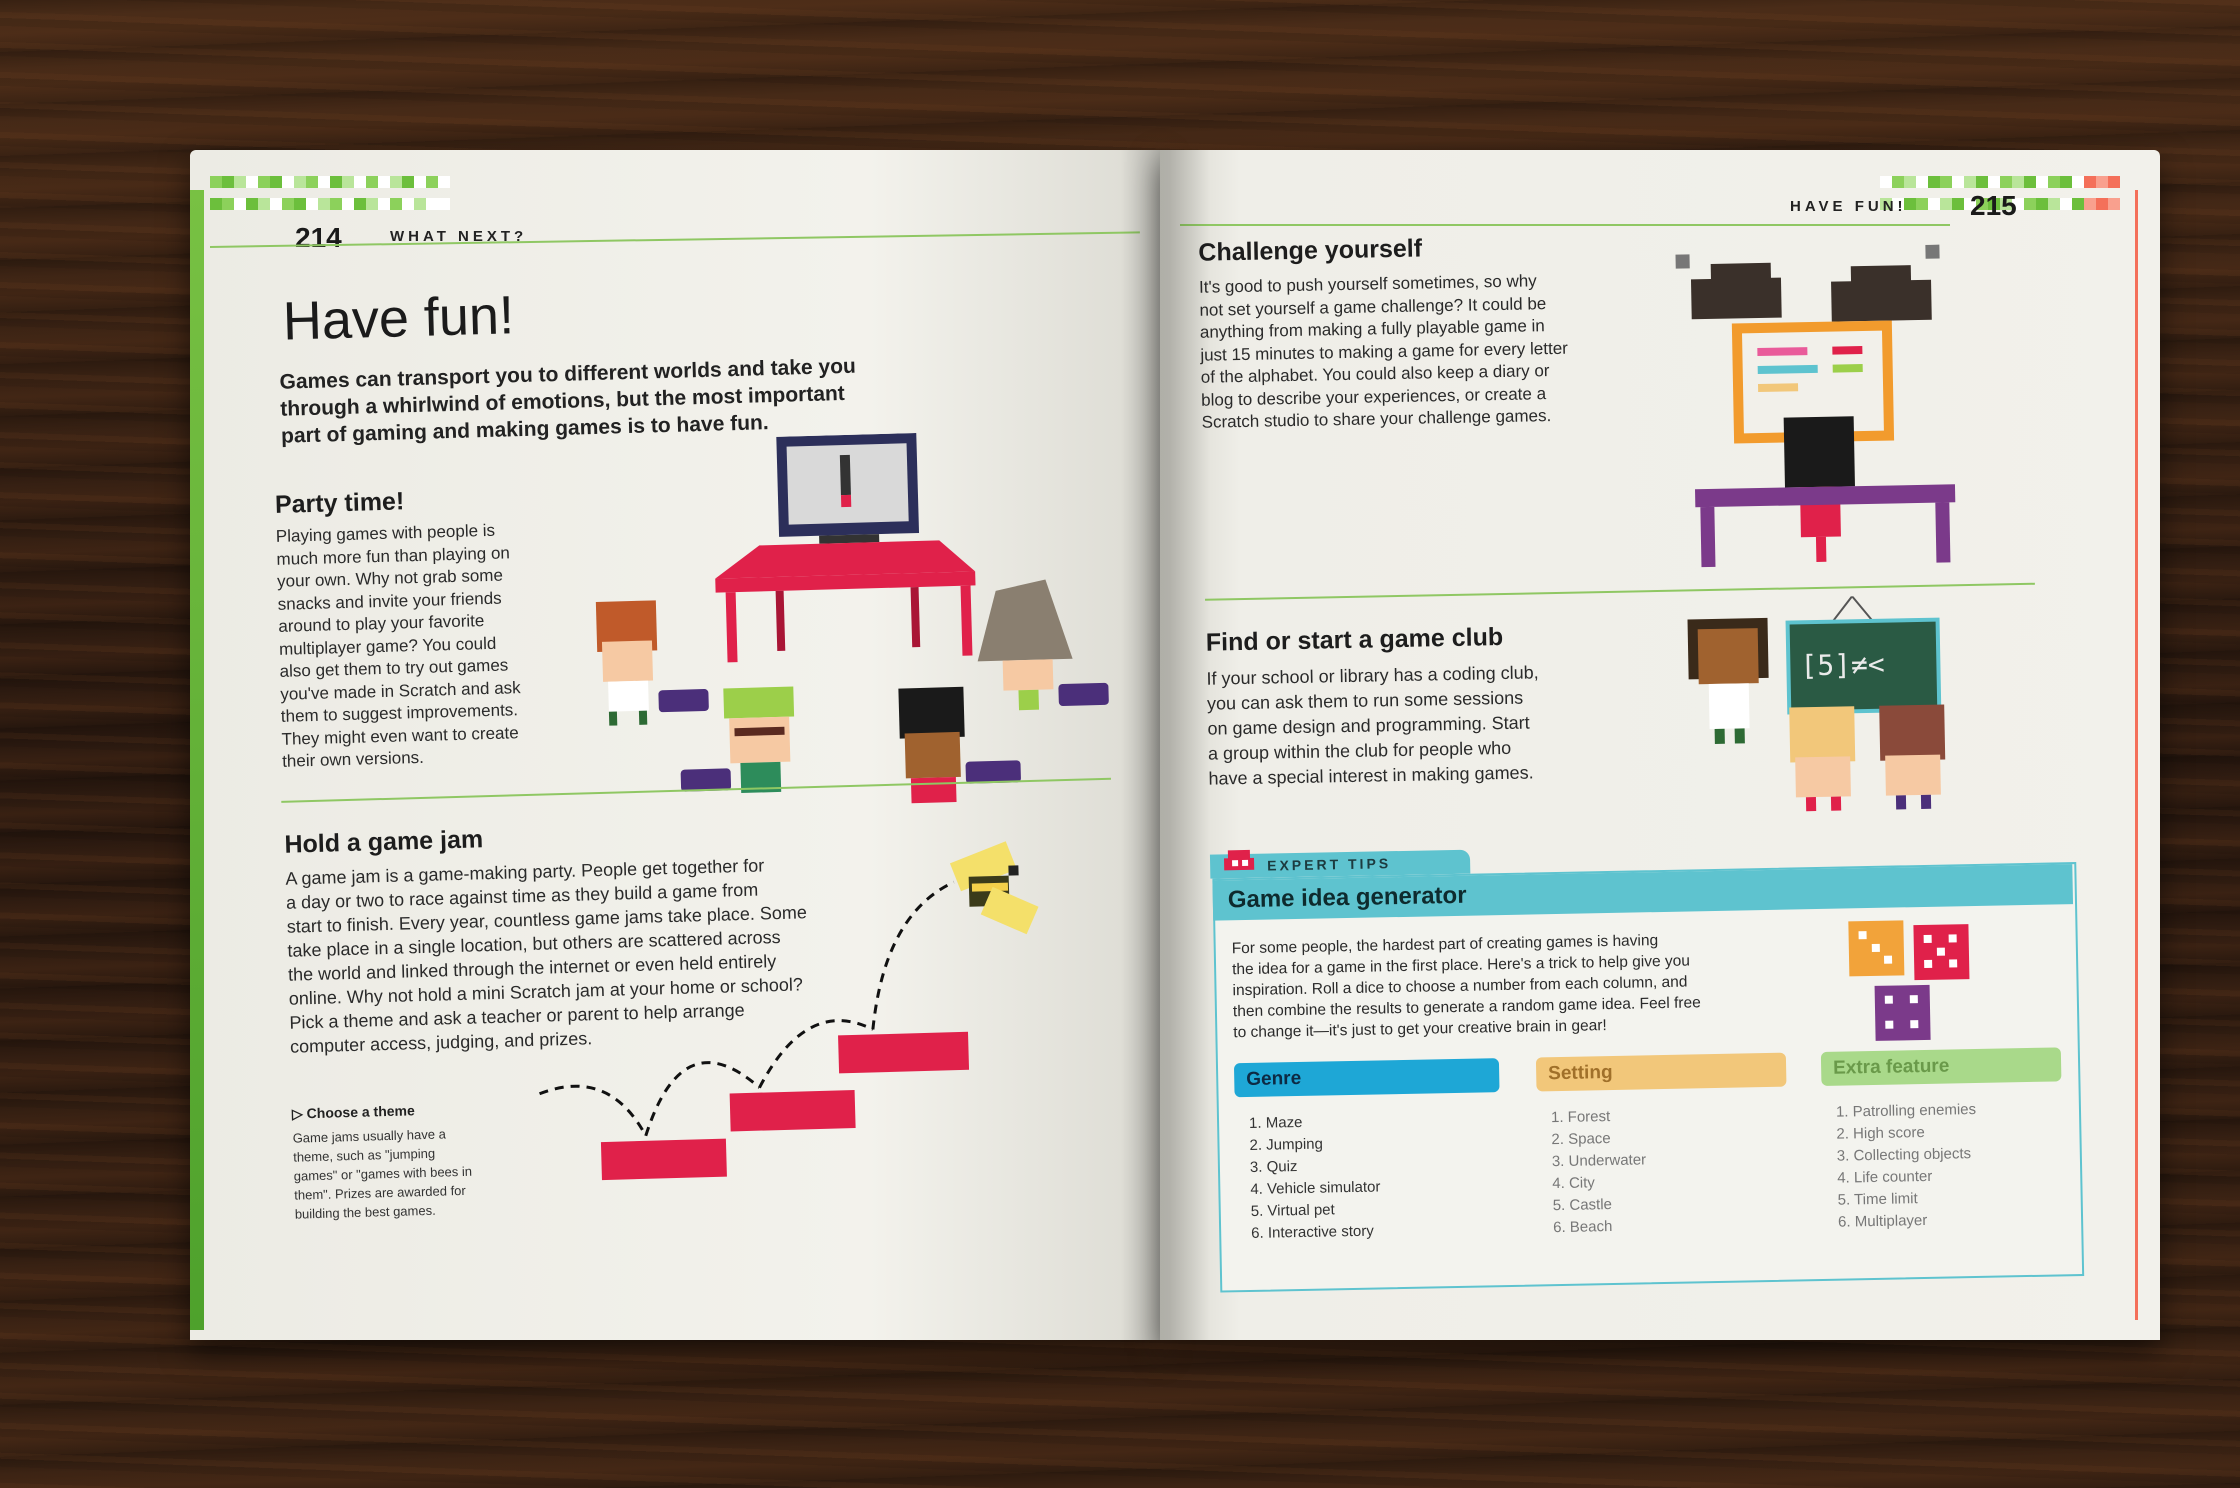  I want to click on table-icon, so click(845, 601).